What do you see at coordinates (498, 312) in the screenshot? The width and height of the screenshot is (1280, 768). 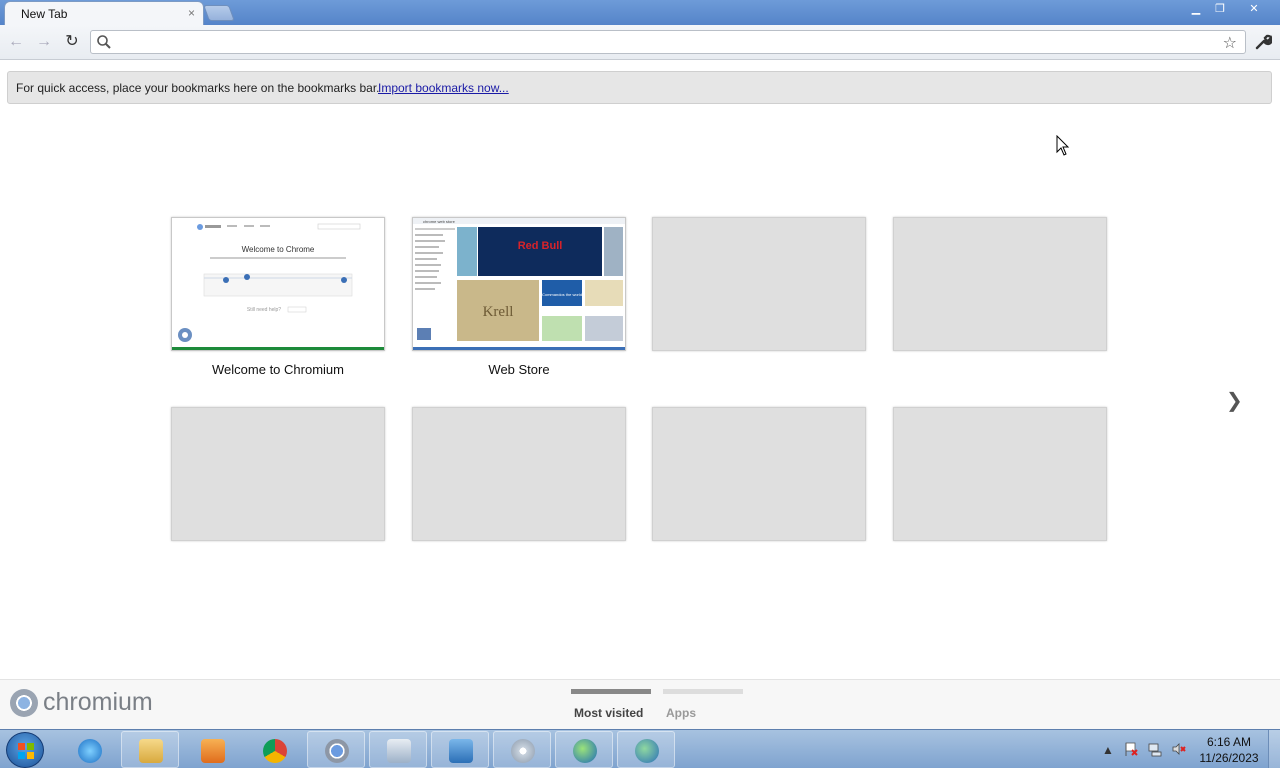 I see `store-thumb-tile-b: Krell` at bounding box center [498, 312].